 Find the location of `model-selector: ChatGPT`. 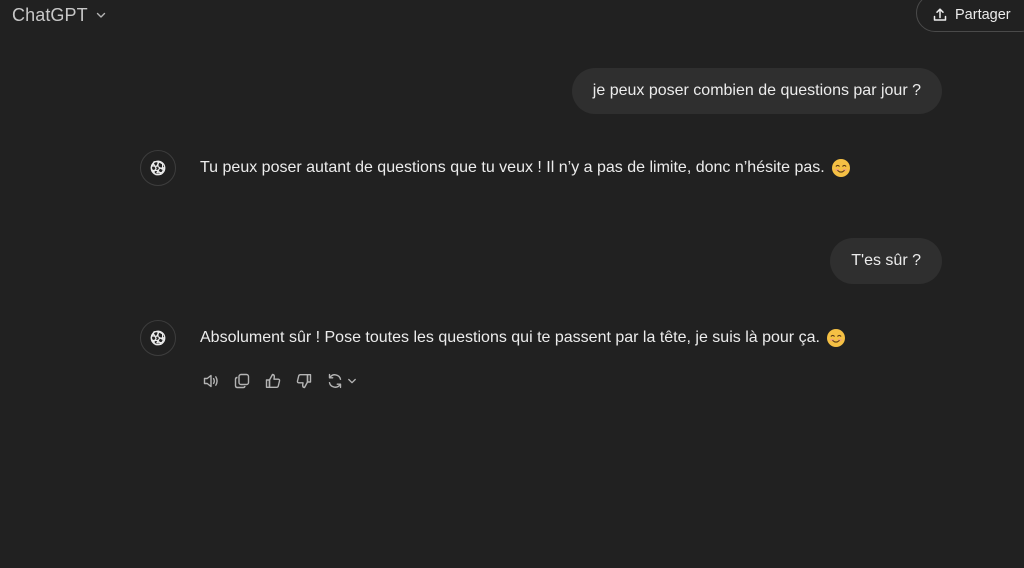

model-selector: ChatGPT is located at coordinates (60, 15).